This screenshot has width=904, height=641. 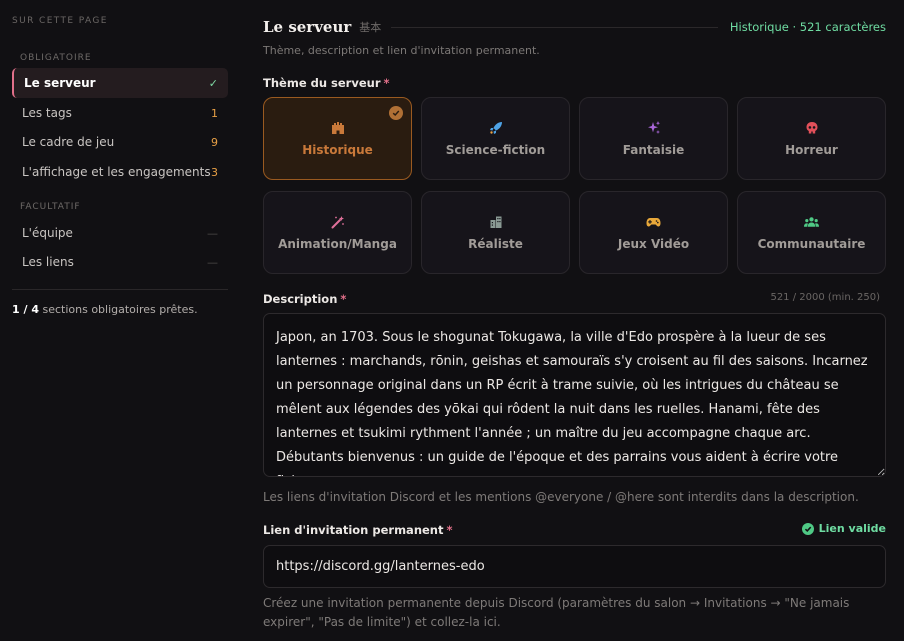 I want to click on check-icon, so click(x=396, y=113).